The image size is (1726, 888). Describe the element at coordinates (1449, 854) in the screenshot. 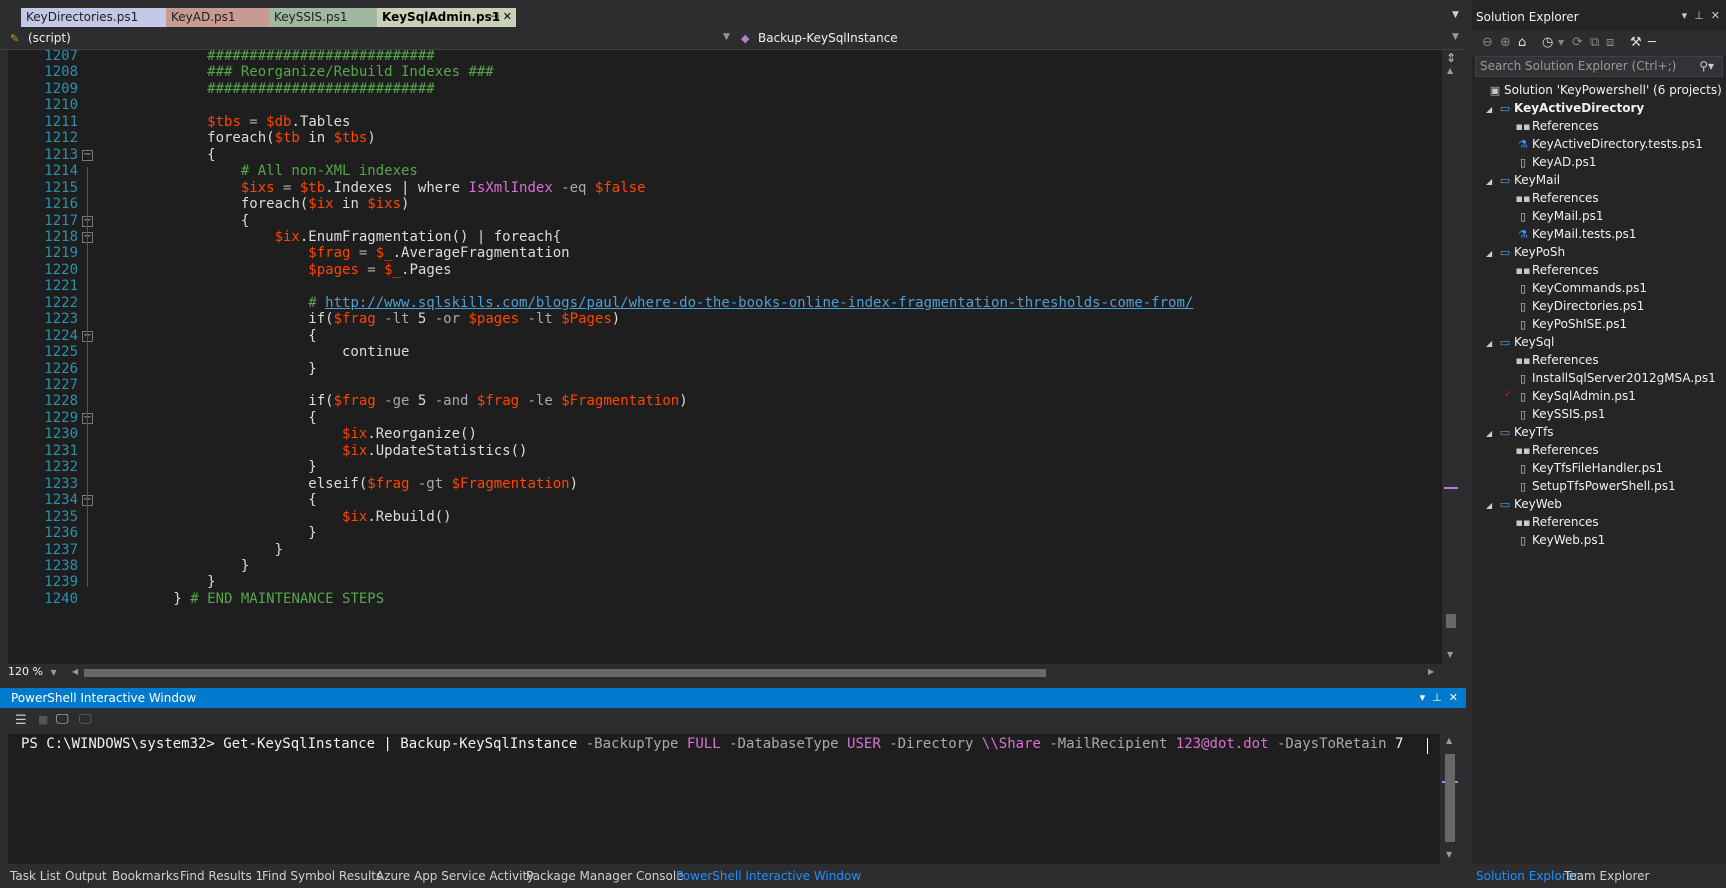

I see `scroll-down-icon: ▼` at that location.